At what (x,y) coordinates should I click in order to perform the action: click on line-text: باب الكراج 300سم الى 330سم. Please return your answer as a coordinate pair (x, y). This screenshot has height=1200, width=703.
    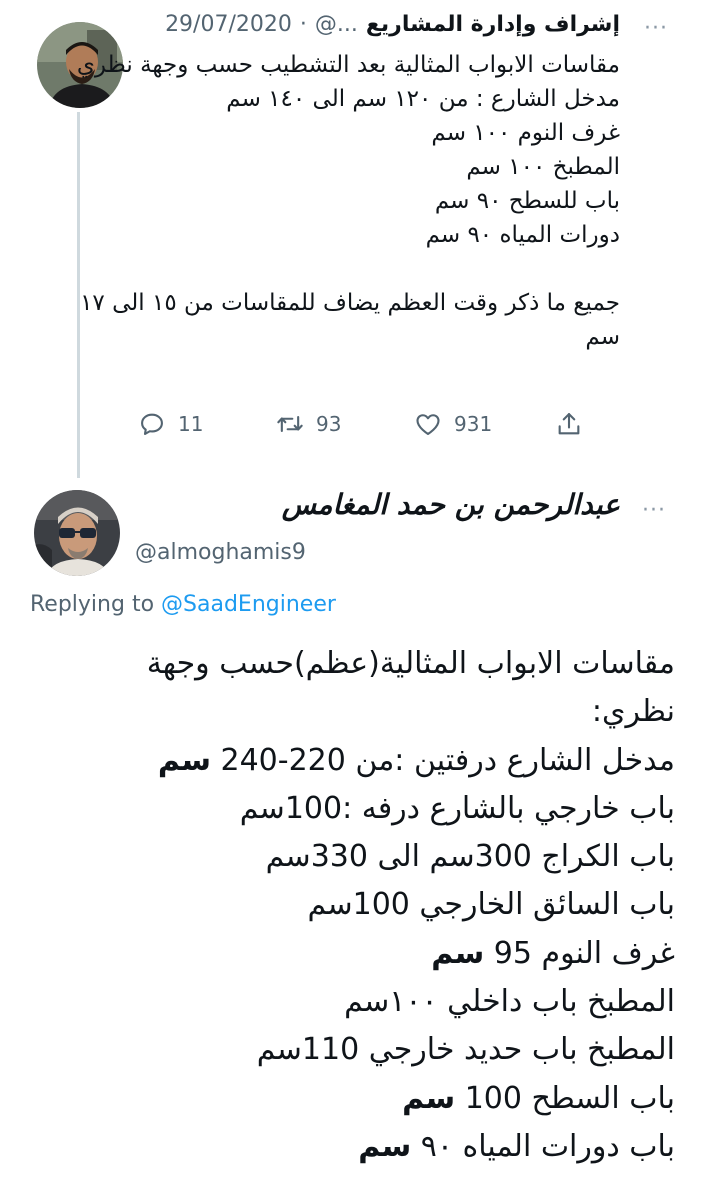
    Looking at the image, I should click on (470, 857).